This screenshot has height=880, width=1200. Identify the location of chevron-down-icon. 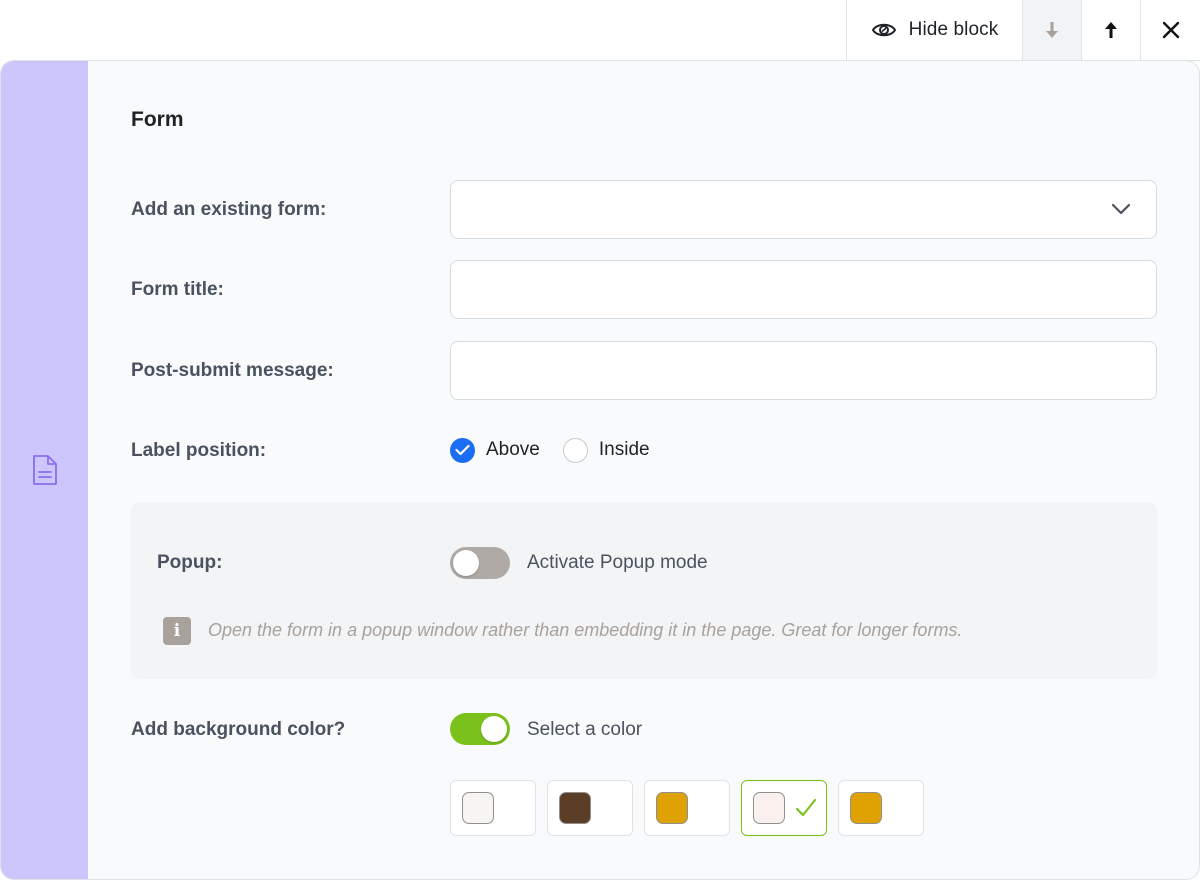
(1121, 209).